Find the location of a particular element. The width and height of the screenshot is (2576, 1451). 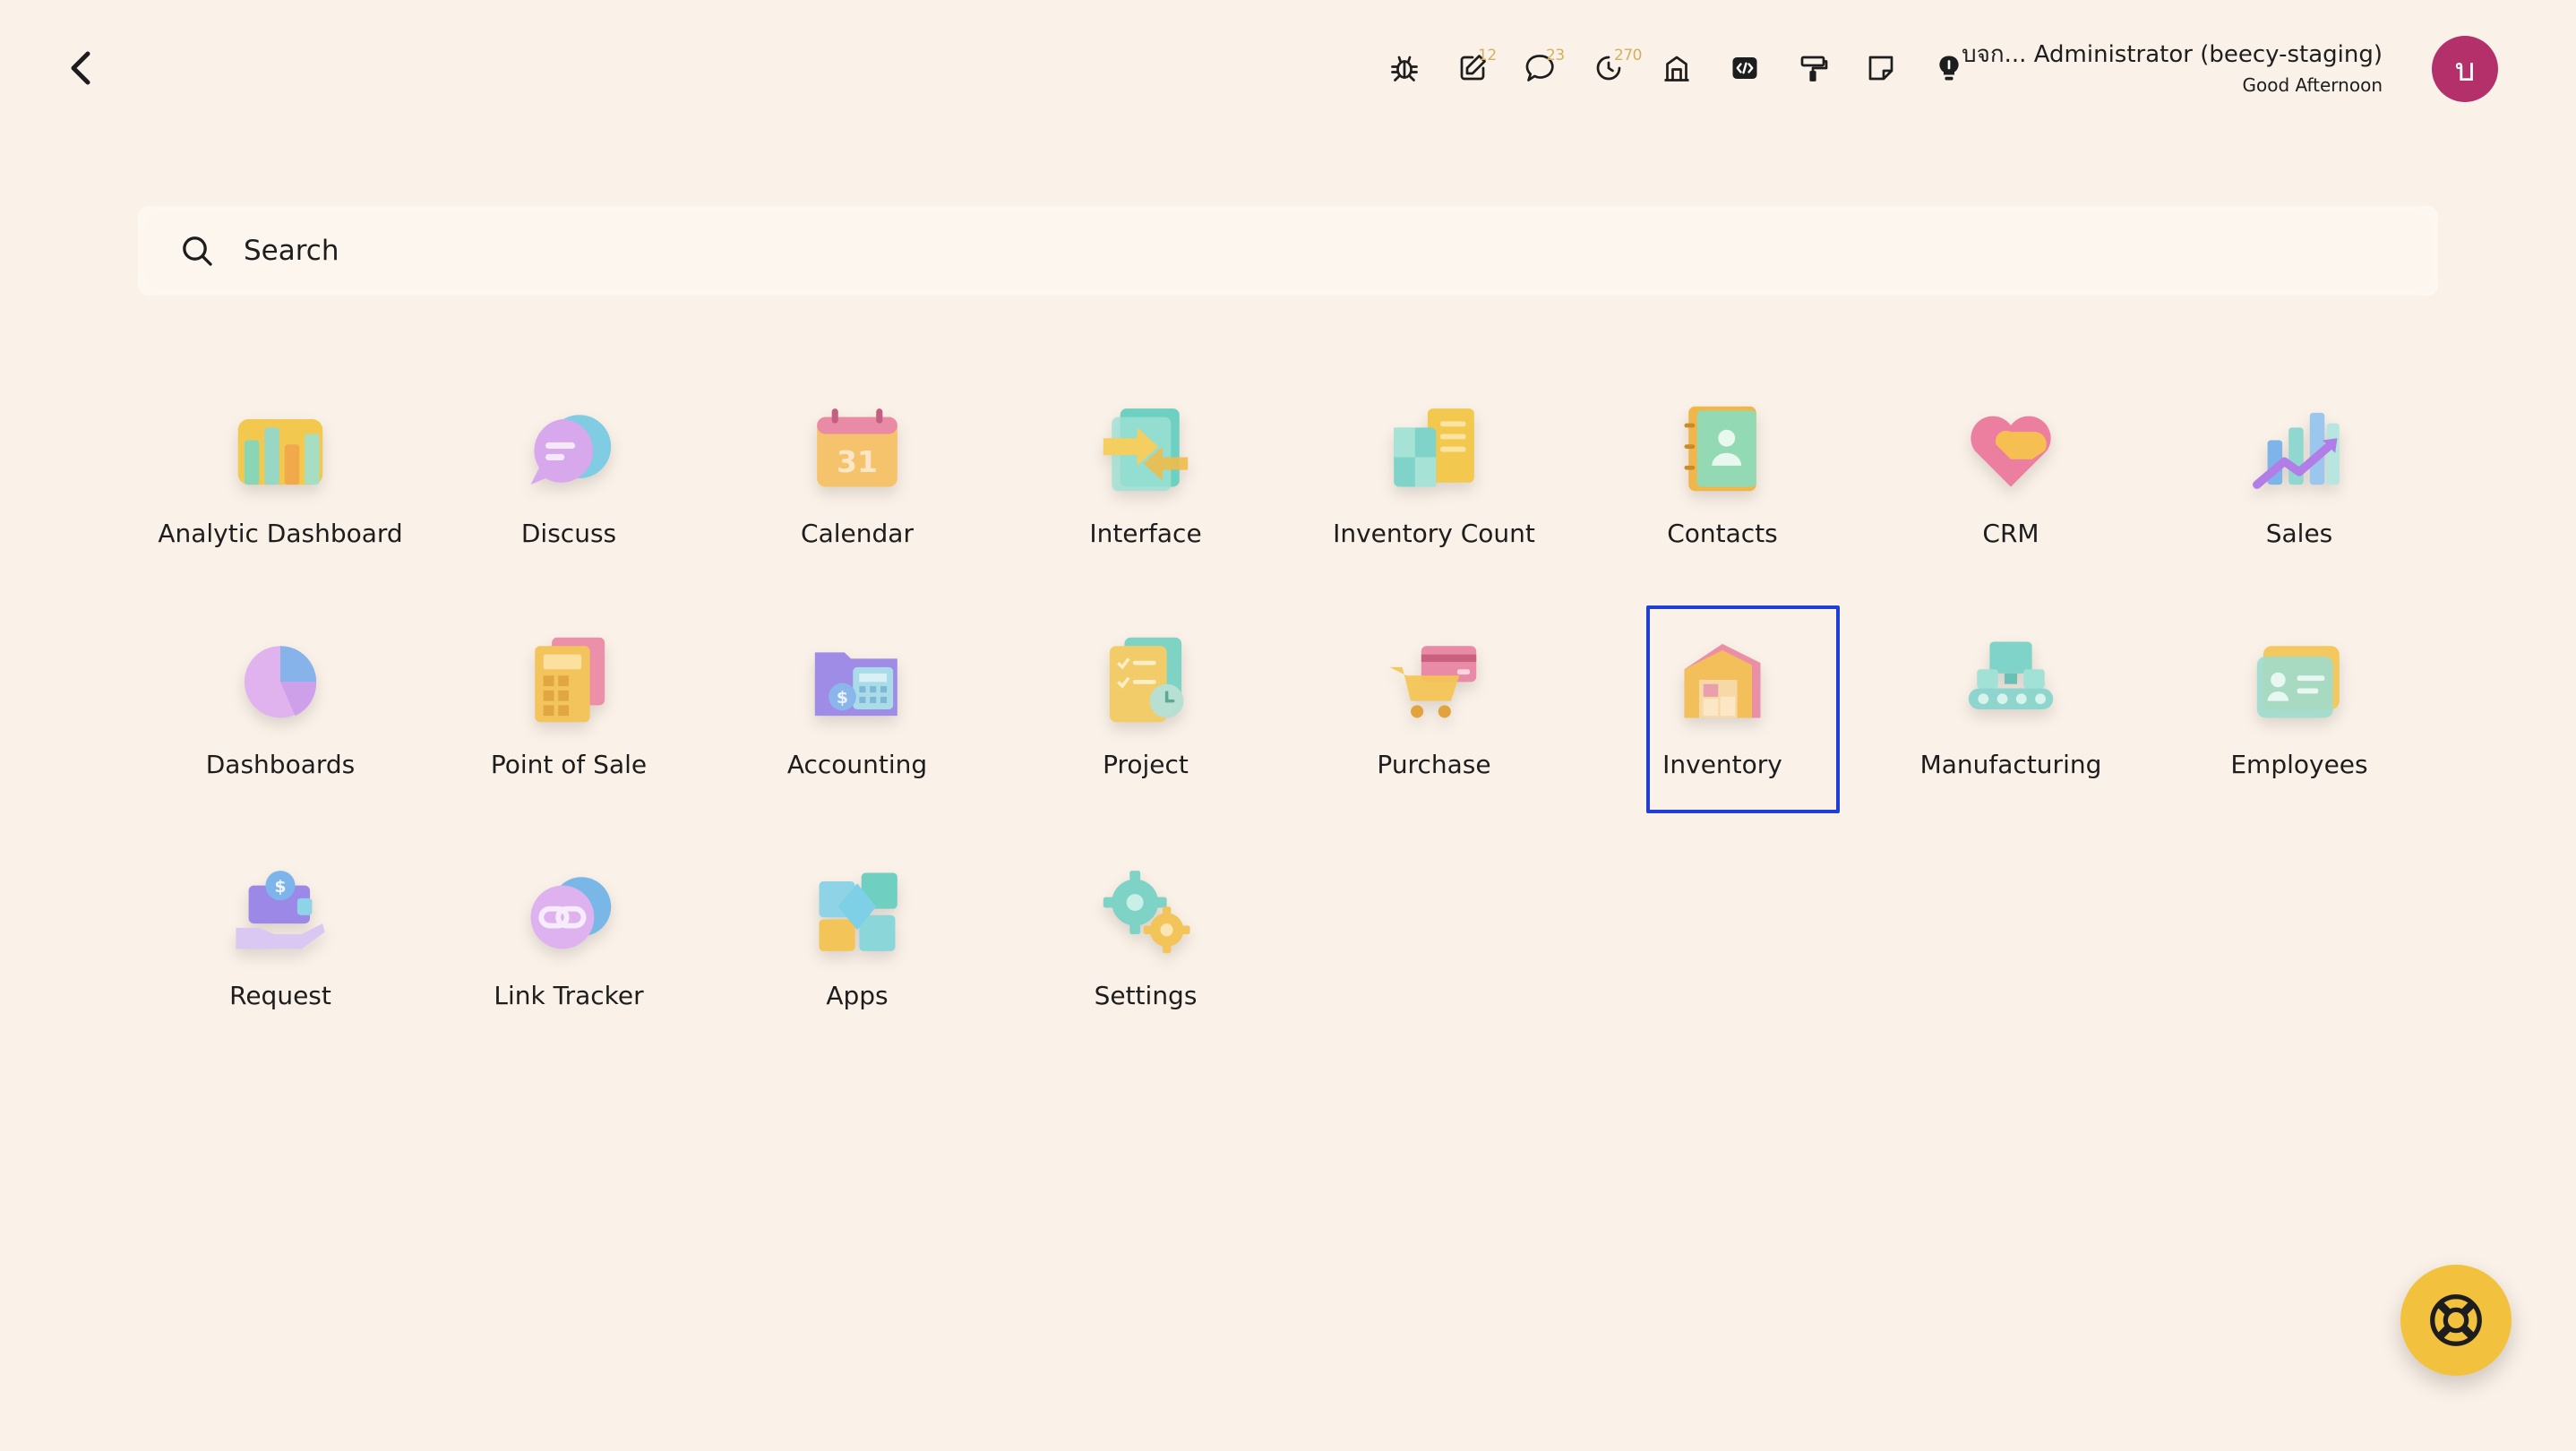

app-link-tracker: Link Tracker is located at coordinates (569, 953).